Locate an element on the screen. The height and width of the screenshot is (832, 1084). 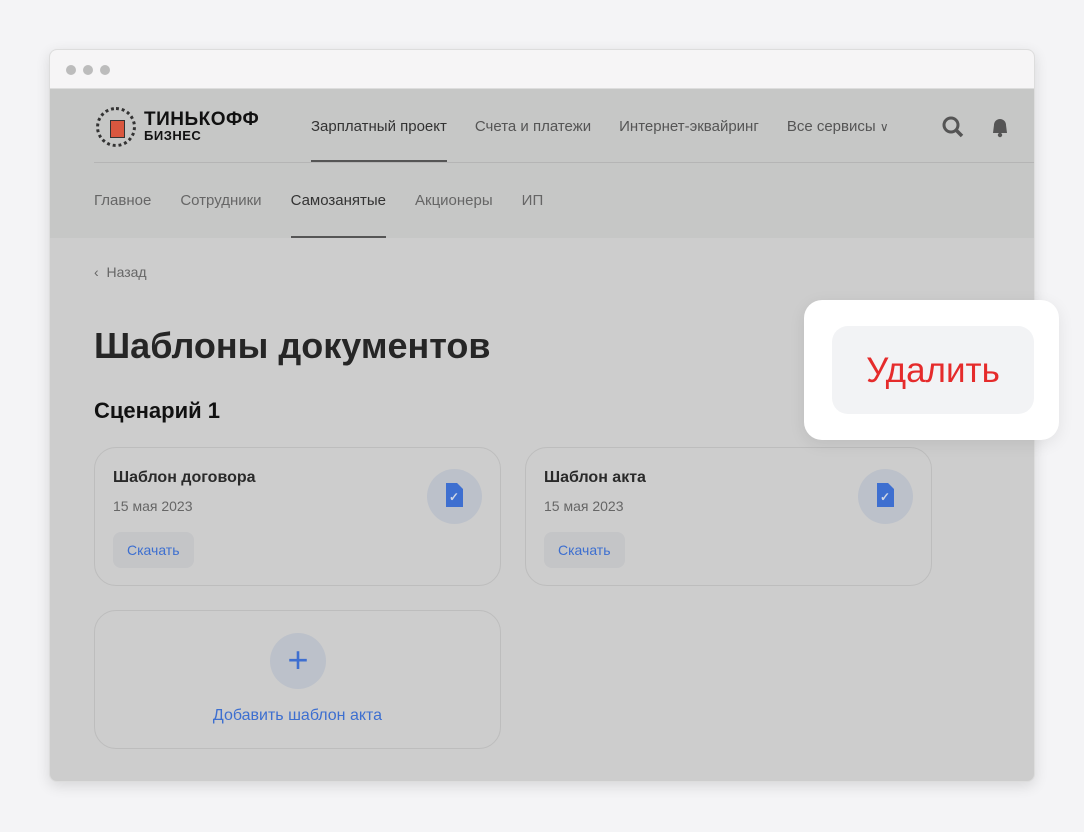
logo: ТИНЬКОФФ БИЗНЕС is located at coordinates (177, 127).